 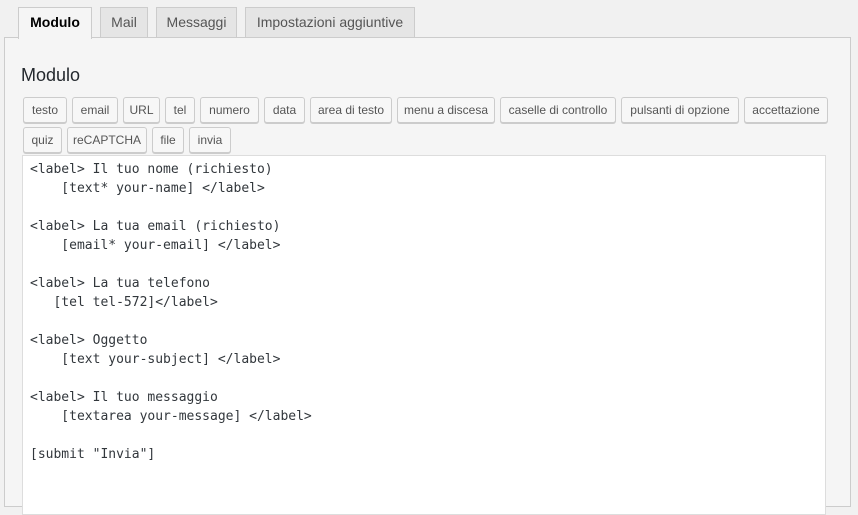 I want to click on tag-button-pulsanti-di-opzione: pulsanti di opzione, so click(x=680, y=110).